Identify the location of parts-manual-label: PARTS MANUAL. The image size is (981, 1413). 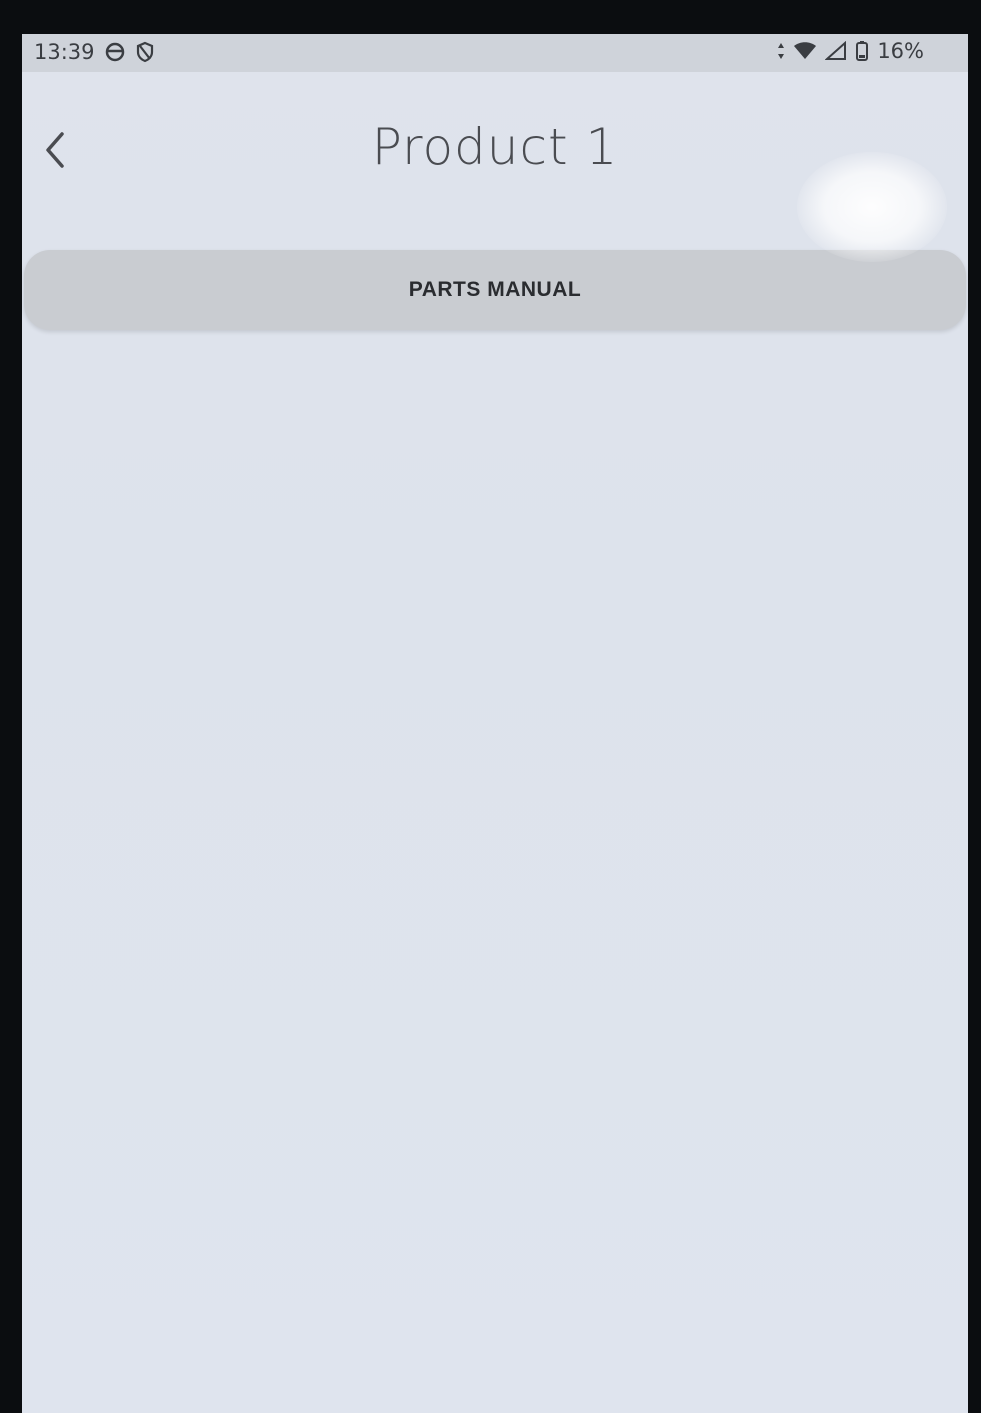
(495, 289).